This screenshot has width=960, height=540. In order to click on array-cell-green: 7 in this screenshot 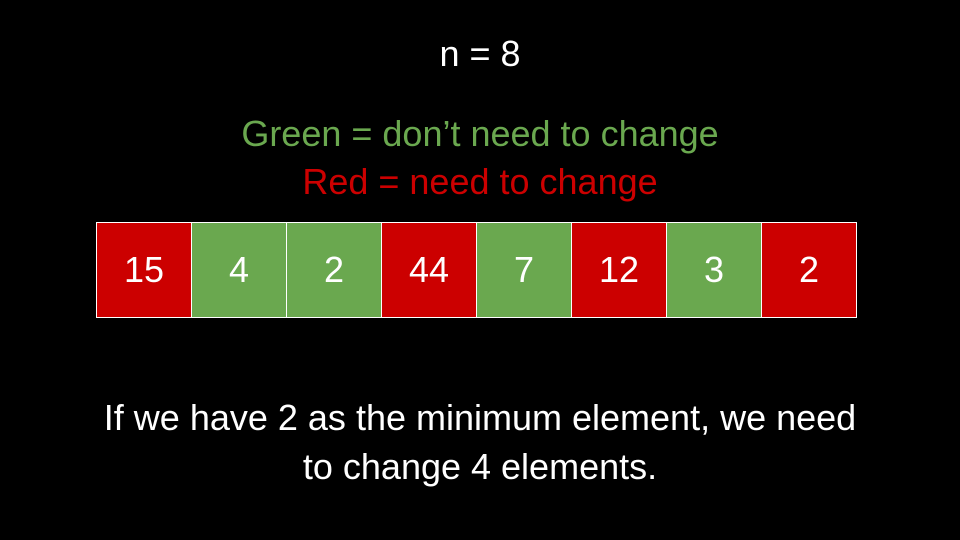, I will do `click(524, 270)`.